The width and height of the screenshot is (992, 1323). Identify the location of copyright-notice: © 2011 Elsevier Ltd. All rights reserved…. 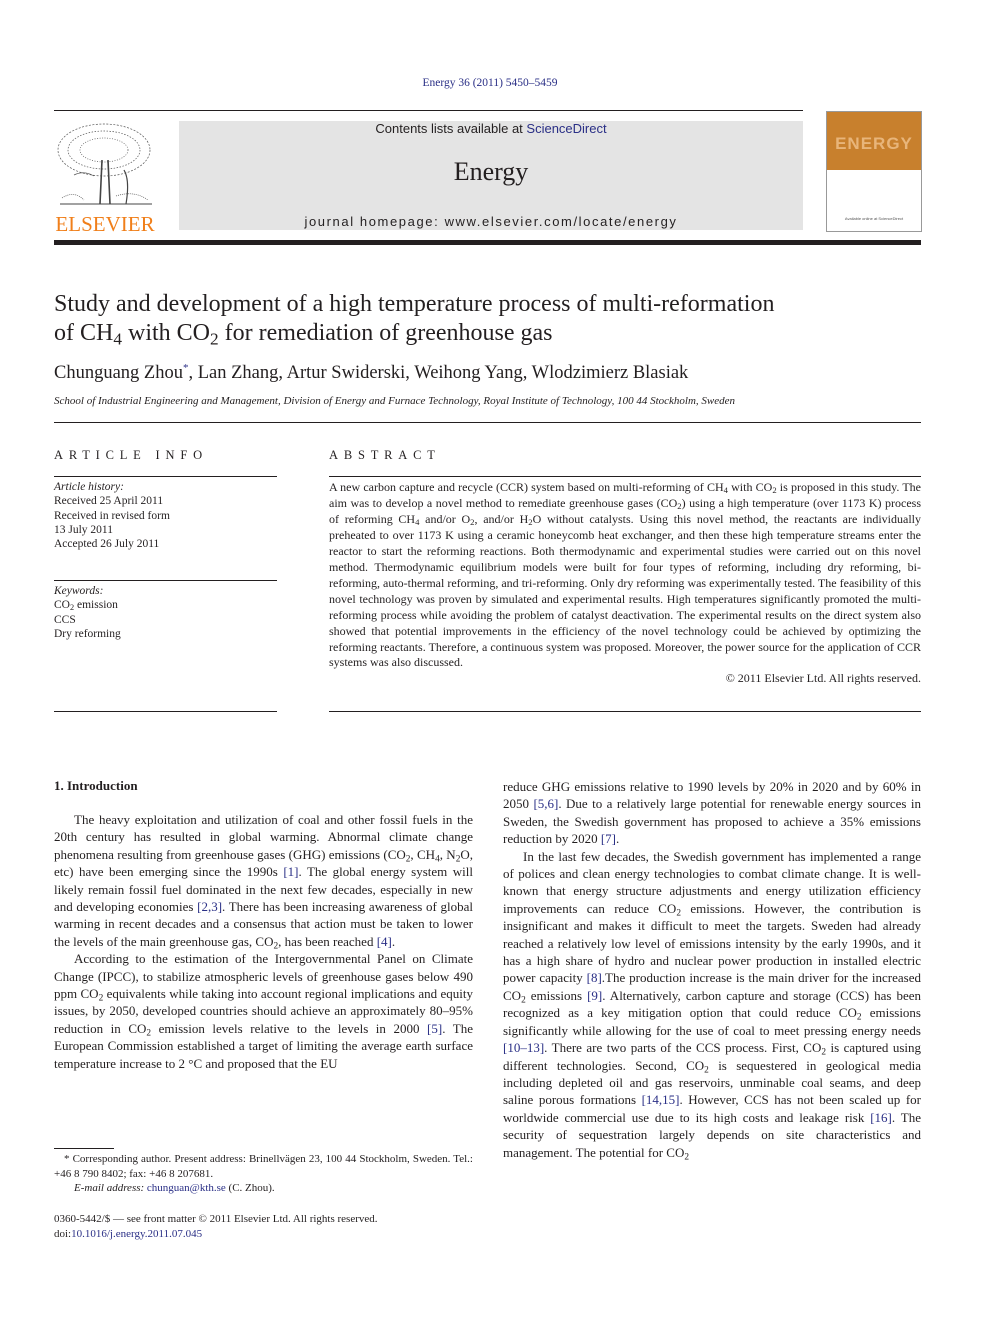
(823, 678).